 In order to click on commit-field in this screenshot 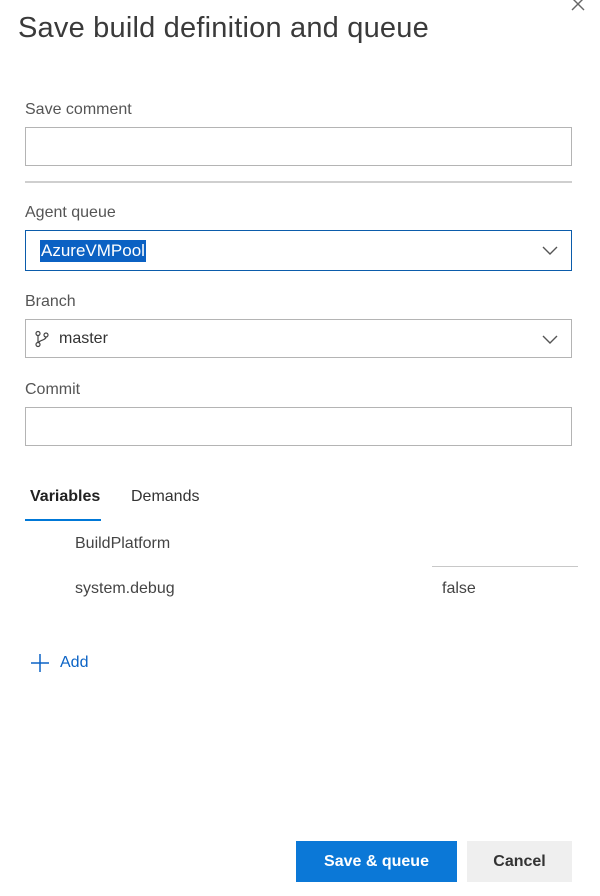, I will do `click(298, 426)`.